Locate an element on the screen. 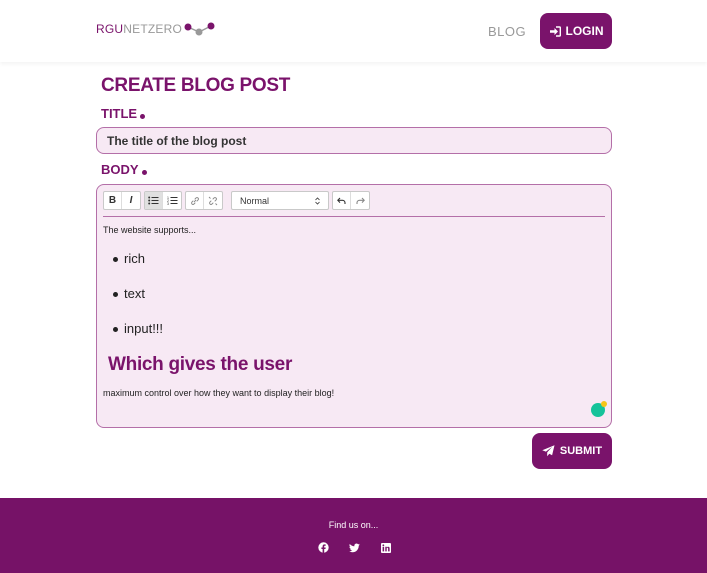 This screenshot has width=707, height=573. list-item: rich is located at coordinates (138, 268).